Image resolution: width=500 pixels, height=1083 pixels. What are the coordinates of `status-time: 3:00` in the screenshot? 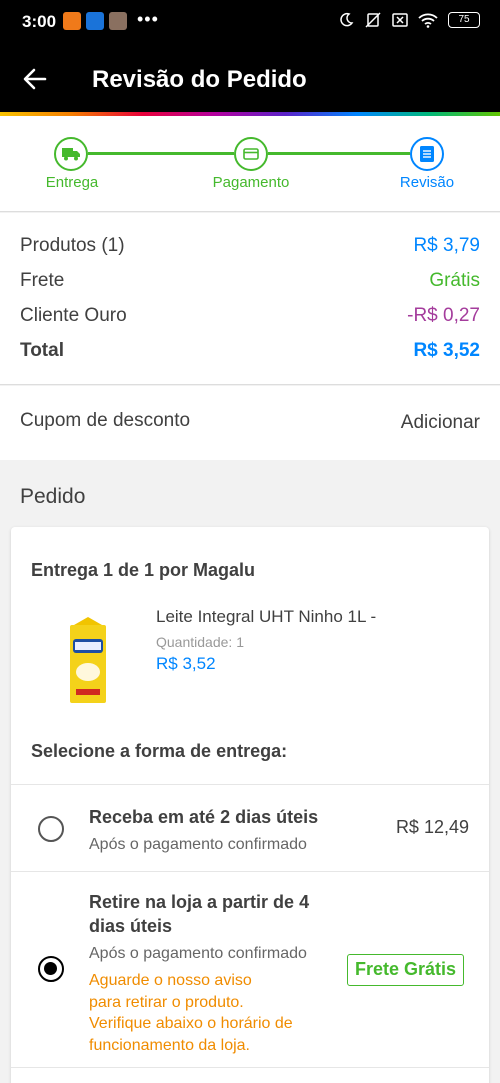 It's located at (39, 21).